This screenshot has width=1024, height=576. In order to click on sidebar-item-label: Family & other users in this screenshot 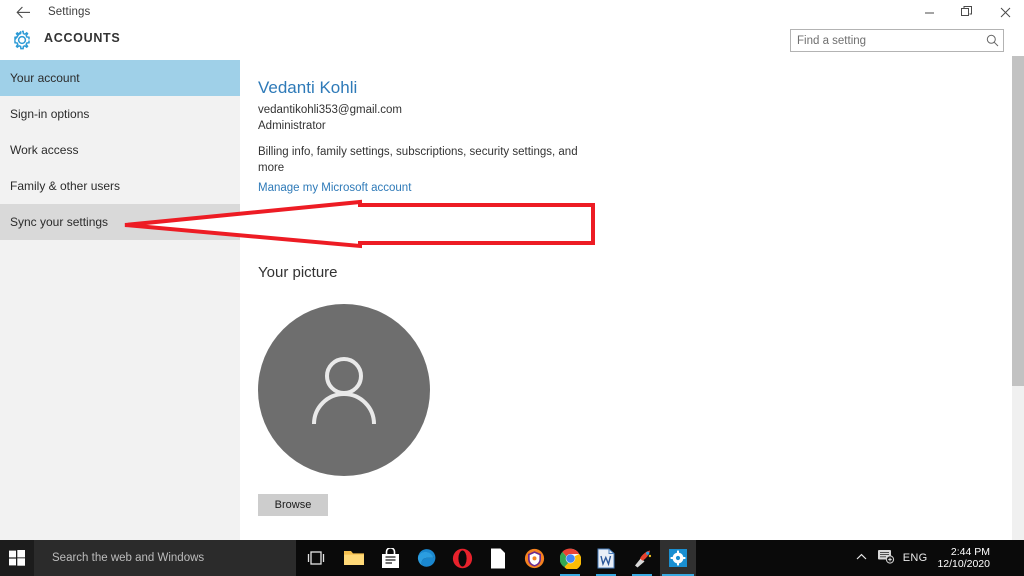, I will do `click(65, 186)`.